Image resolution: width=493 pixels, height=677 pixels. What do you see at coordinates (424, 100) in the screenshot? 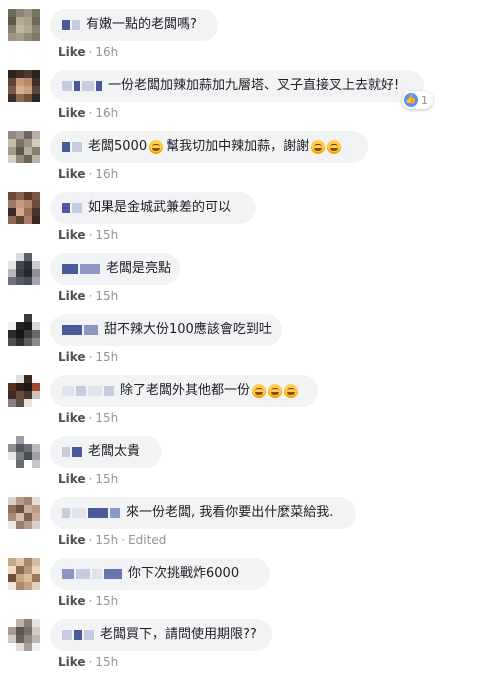
I see `reaction-number: 1` at bounding box center [424, 100].